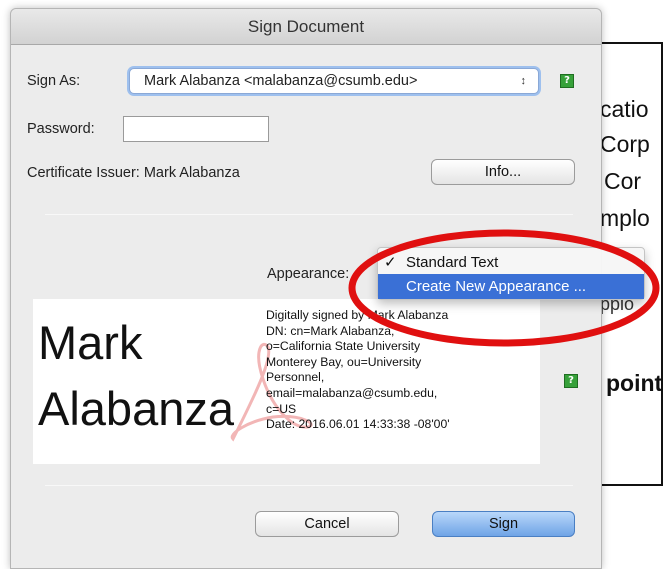  What do you see at coordinates (511, 262) in the screenshot?
I see `menu-item-standard-text: ✓ Standard Text` at bounding box center [511, 262].